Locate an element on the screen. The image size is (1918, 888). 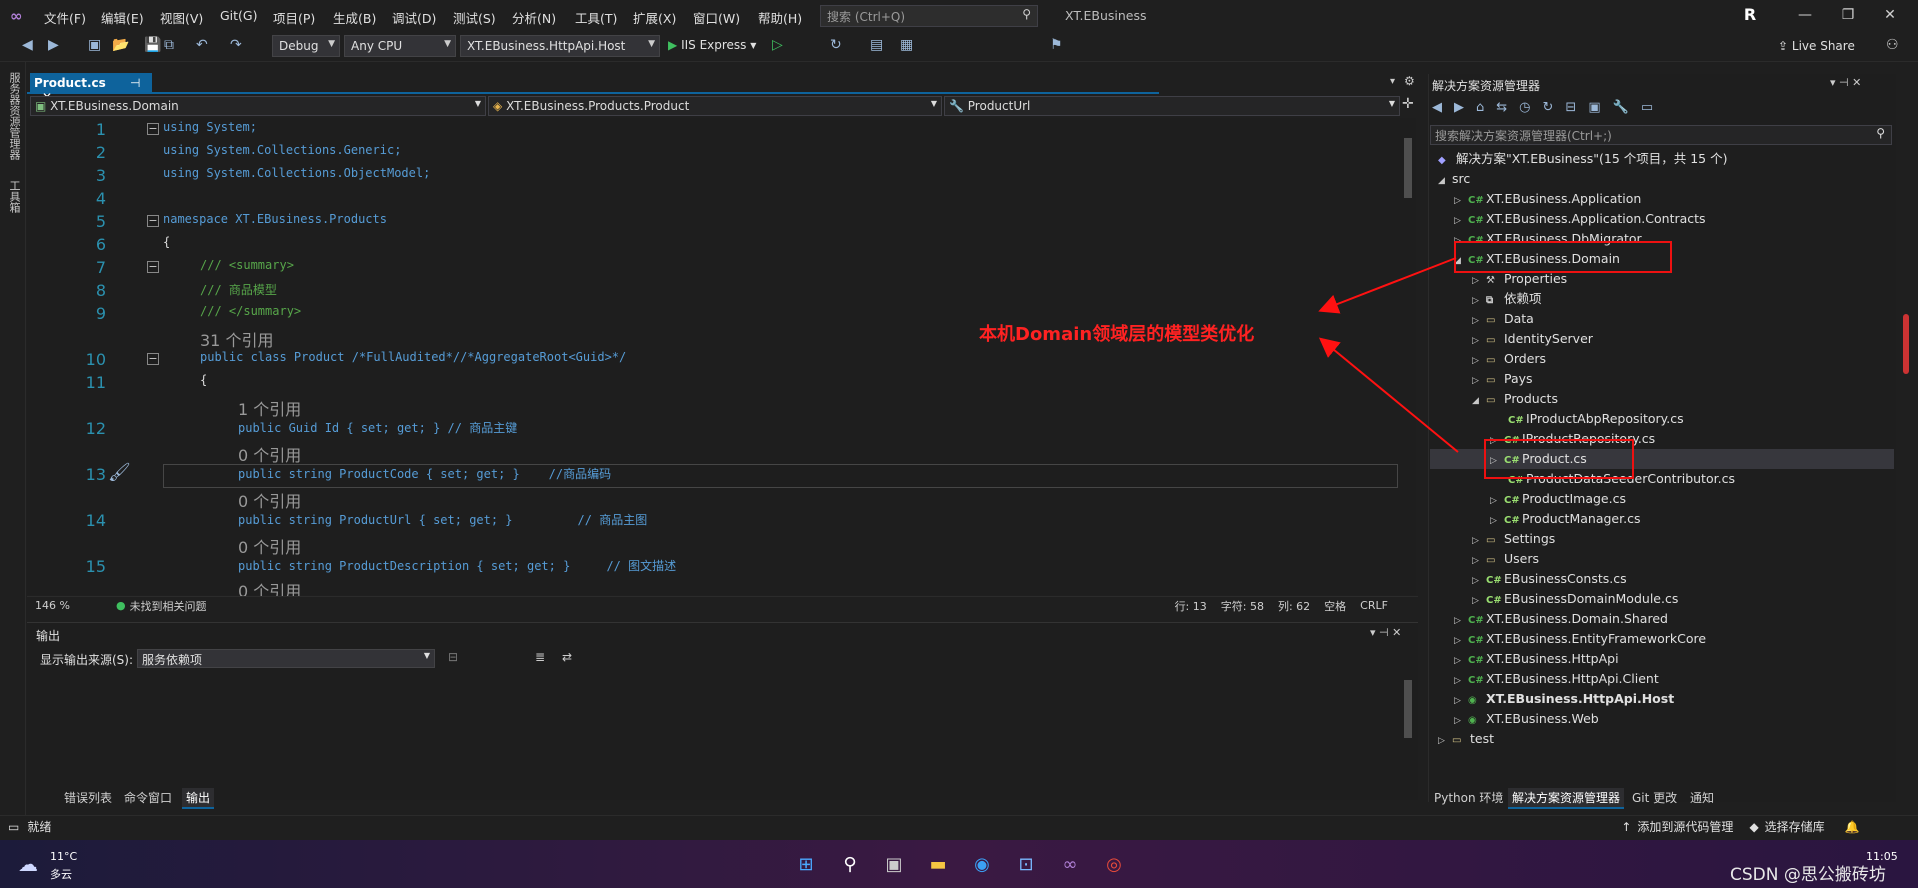
menu-help: 帮助(H) is located at coordinates (780, 17).